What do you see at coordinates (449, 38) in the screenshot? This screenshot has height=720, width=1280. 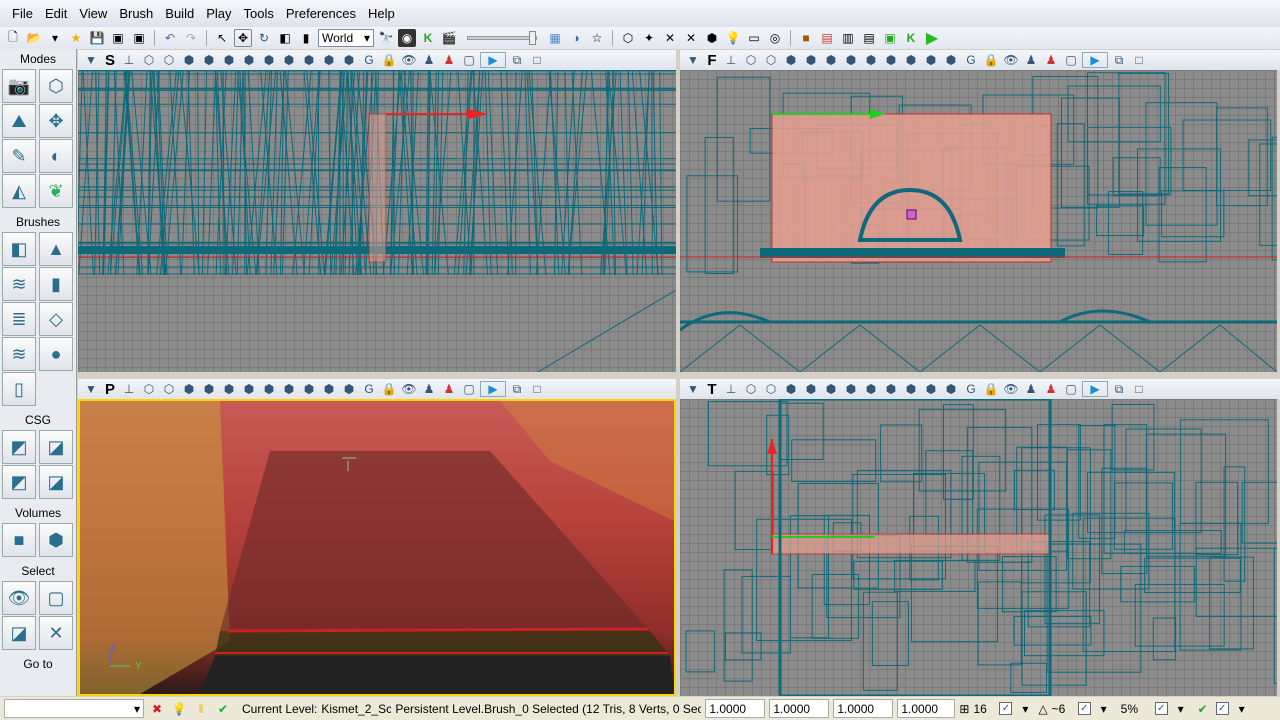 I see `matinee-icon: 🎬` at bounding box center [449, 38].